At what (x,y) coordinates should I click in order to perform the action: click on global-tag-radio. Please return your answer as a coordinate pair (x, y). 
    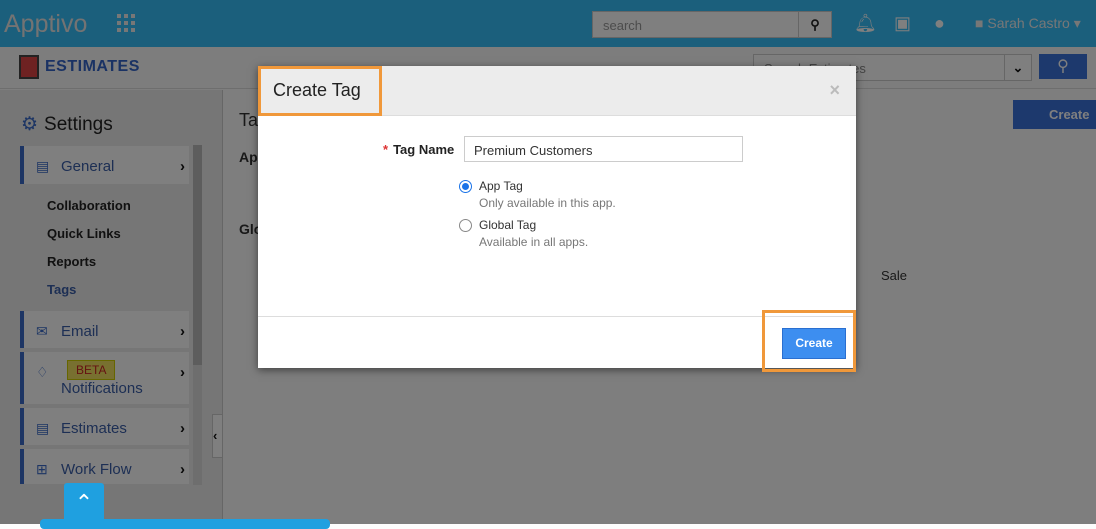
    Looking at the image, I should click on (465, 225).